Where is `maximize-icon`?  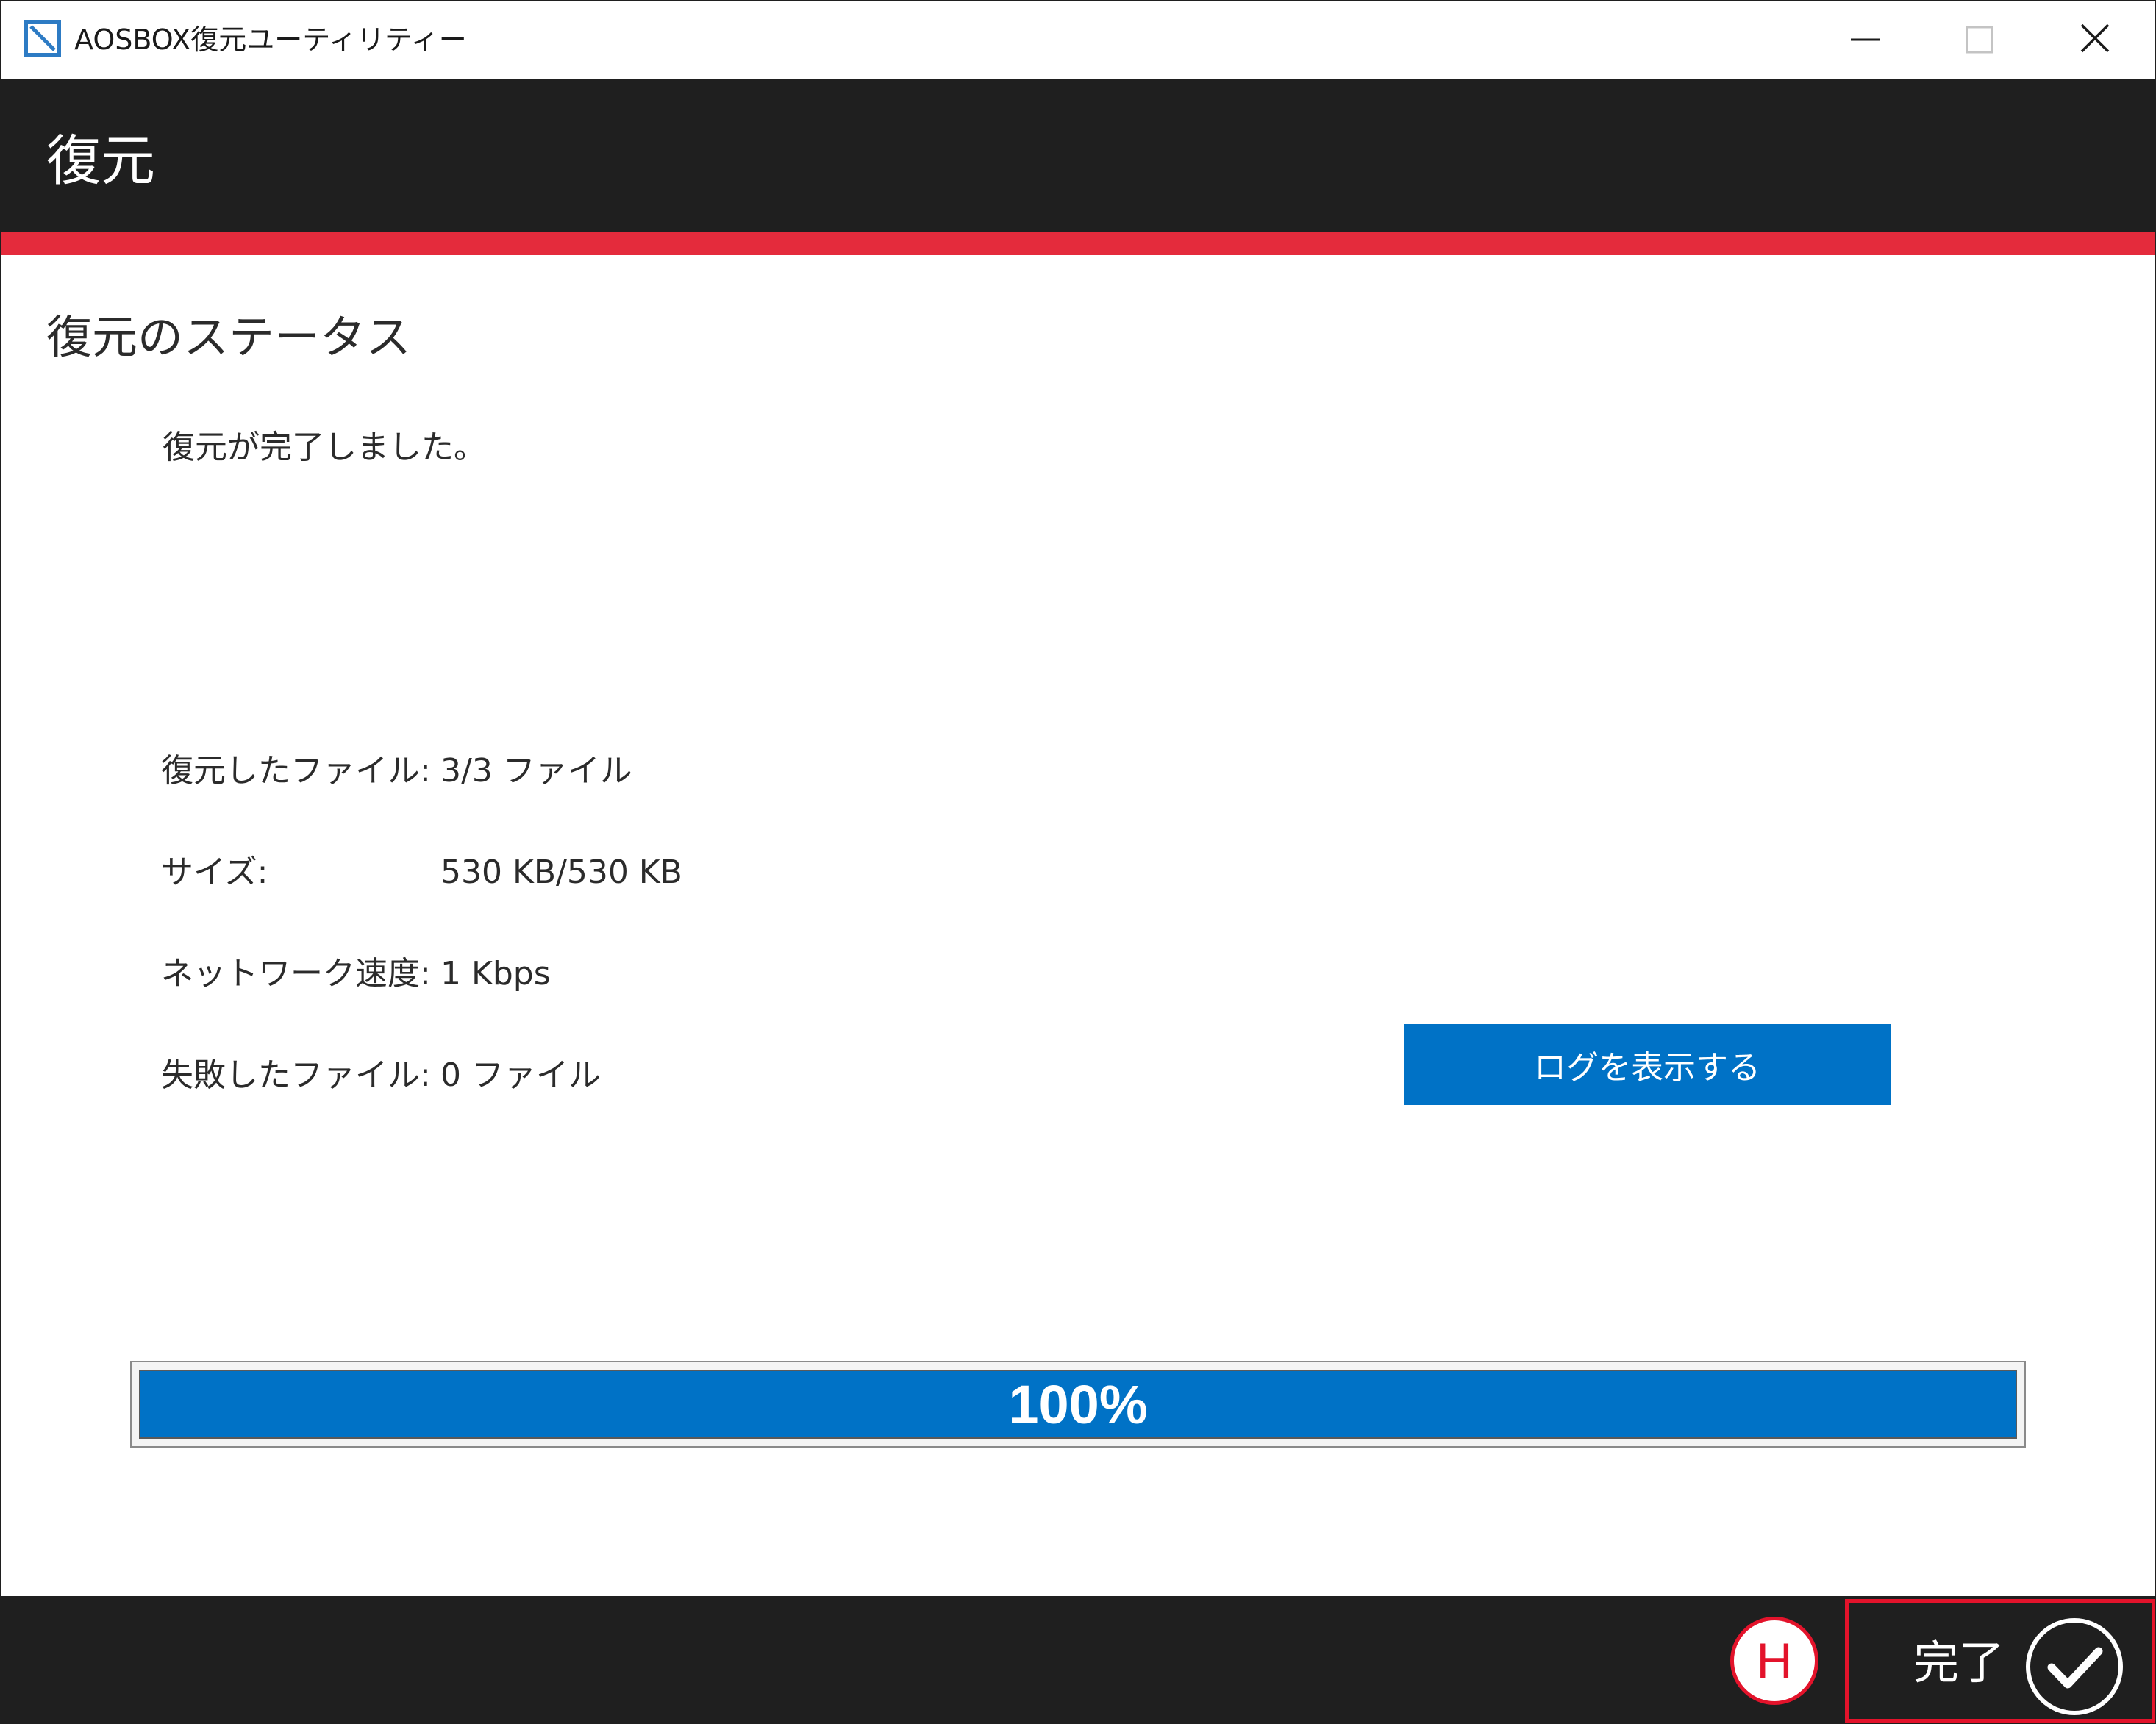
maximize-icon is located at coordinates (1979, 40).